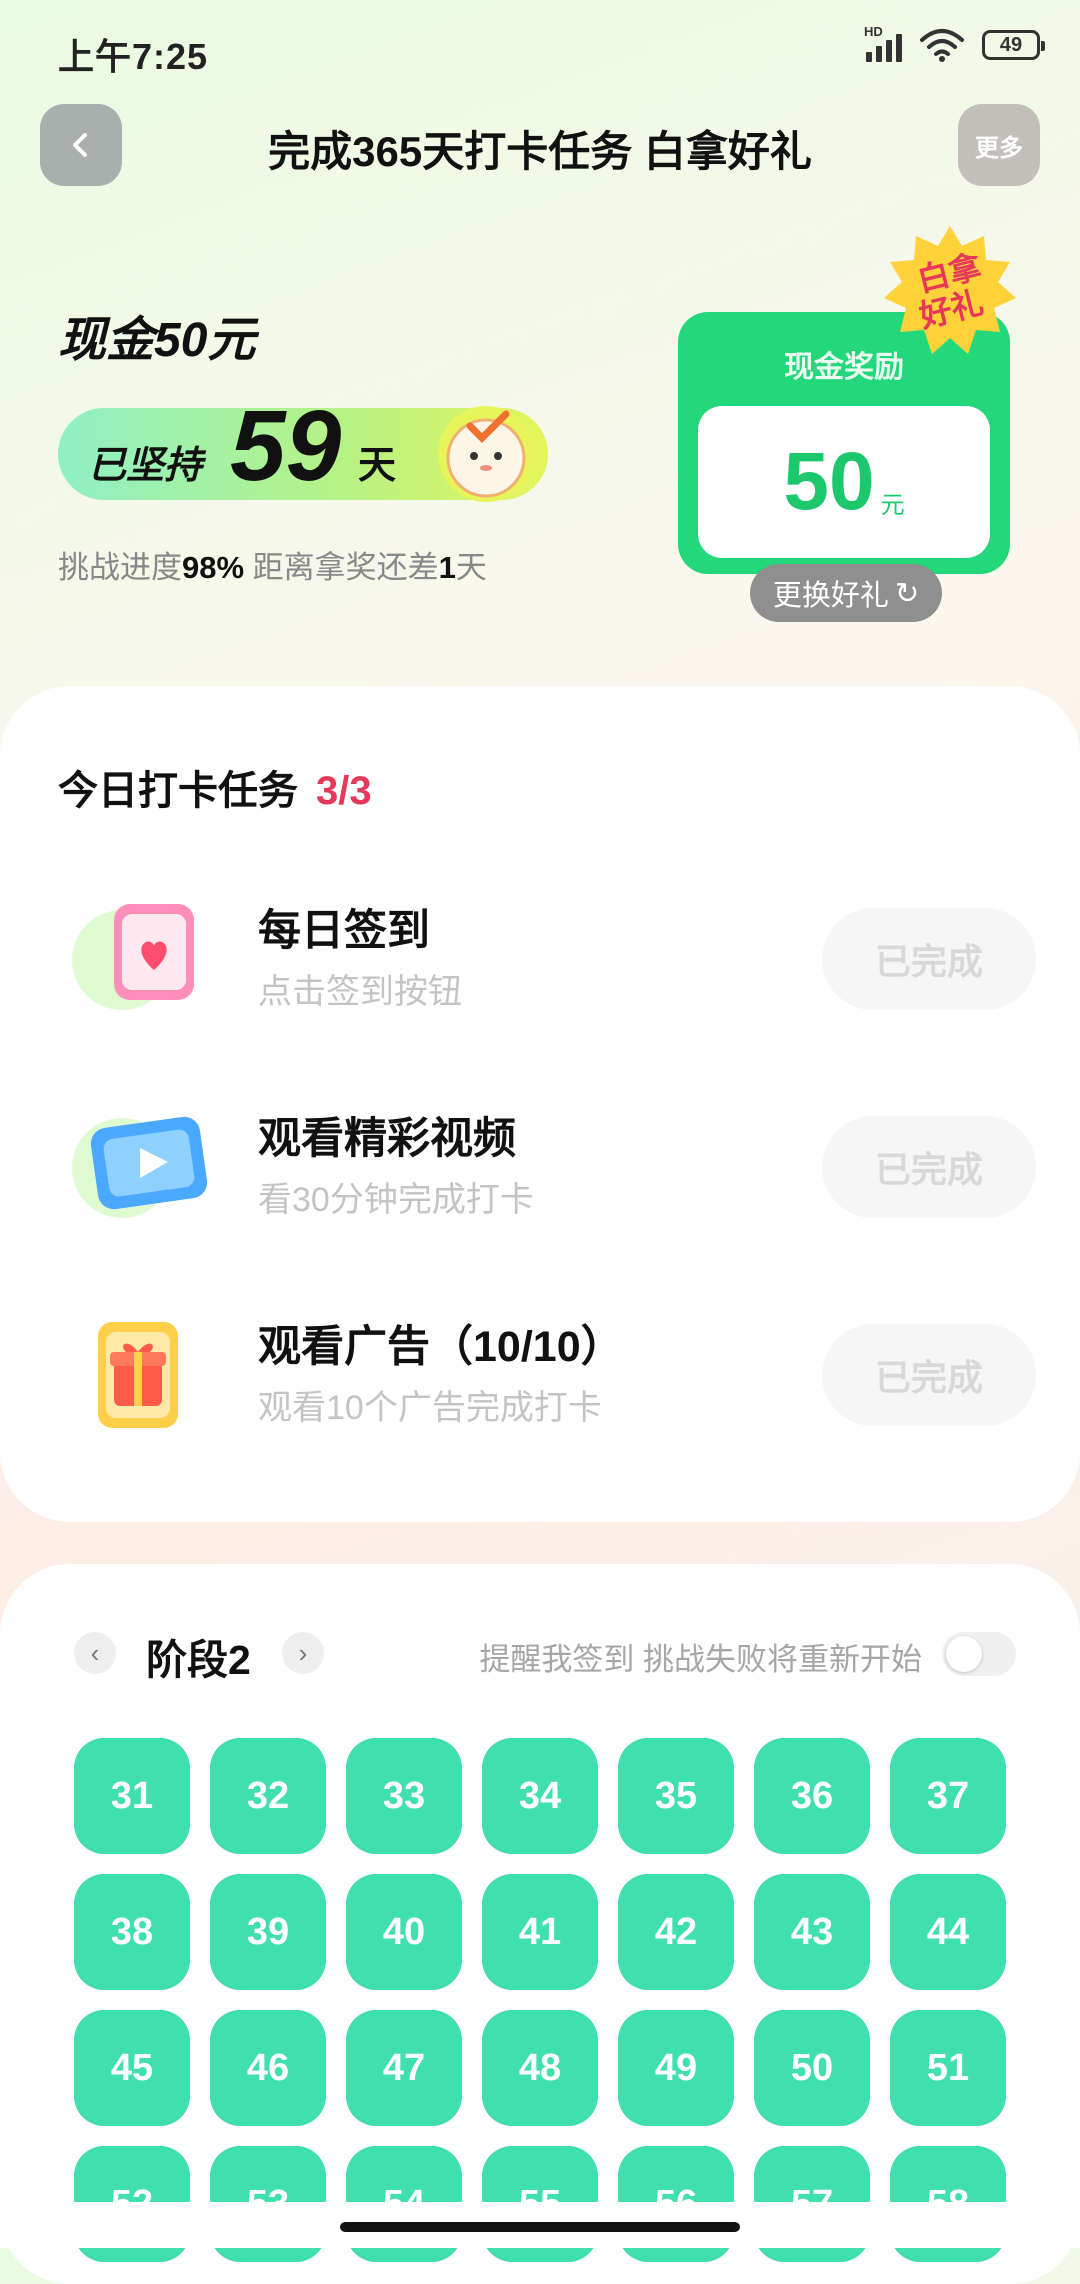 This screenshot has width=1080, height=2284. What do you see at coordinates (540, 50) in the screenshot?
I see `status-bar: 上午7:25 HD 49` at bounding box center [540, 50].